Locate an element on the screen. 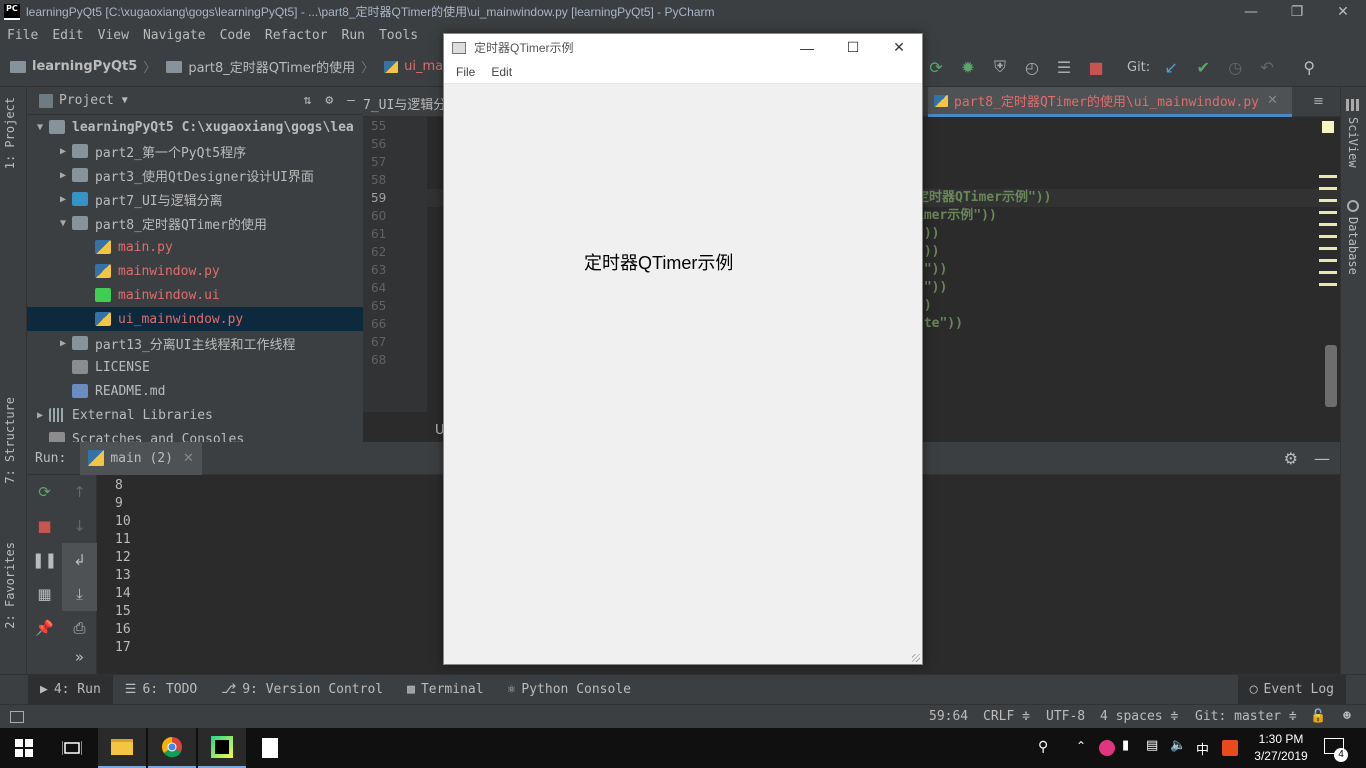 This screenshot has width=1366, height=768. tool-tab-terminal: ▩ Terminal is located at coordinates (445, 690).